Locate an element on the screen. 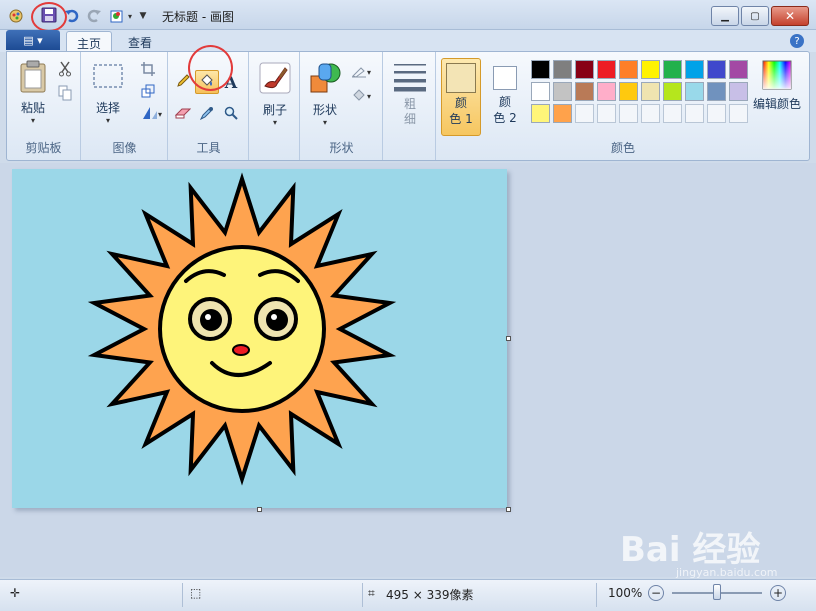 The image size is (816, 611). rotate-icon is located at coordinates (150, 114).